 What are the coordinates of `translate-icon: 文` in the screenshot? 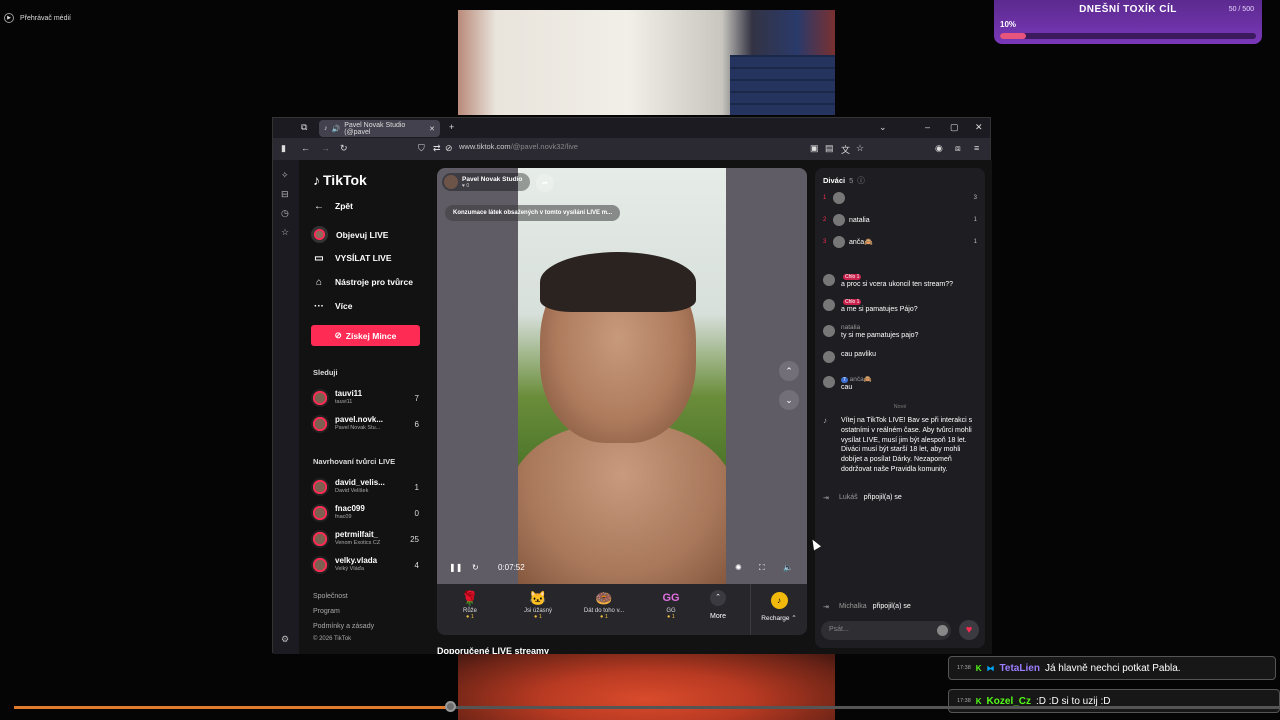 It's located at (845, 149).